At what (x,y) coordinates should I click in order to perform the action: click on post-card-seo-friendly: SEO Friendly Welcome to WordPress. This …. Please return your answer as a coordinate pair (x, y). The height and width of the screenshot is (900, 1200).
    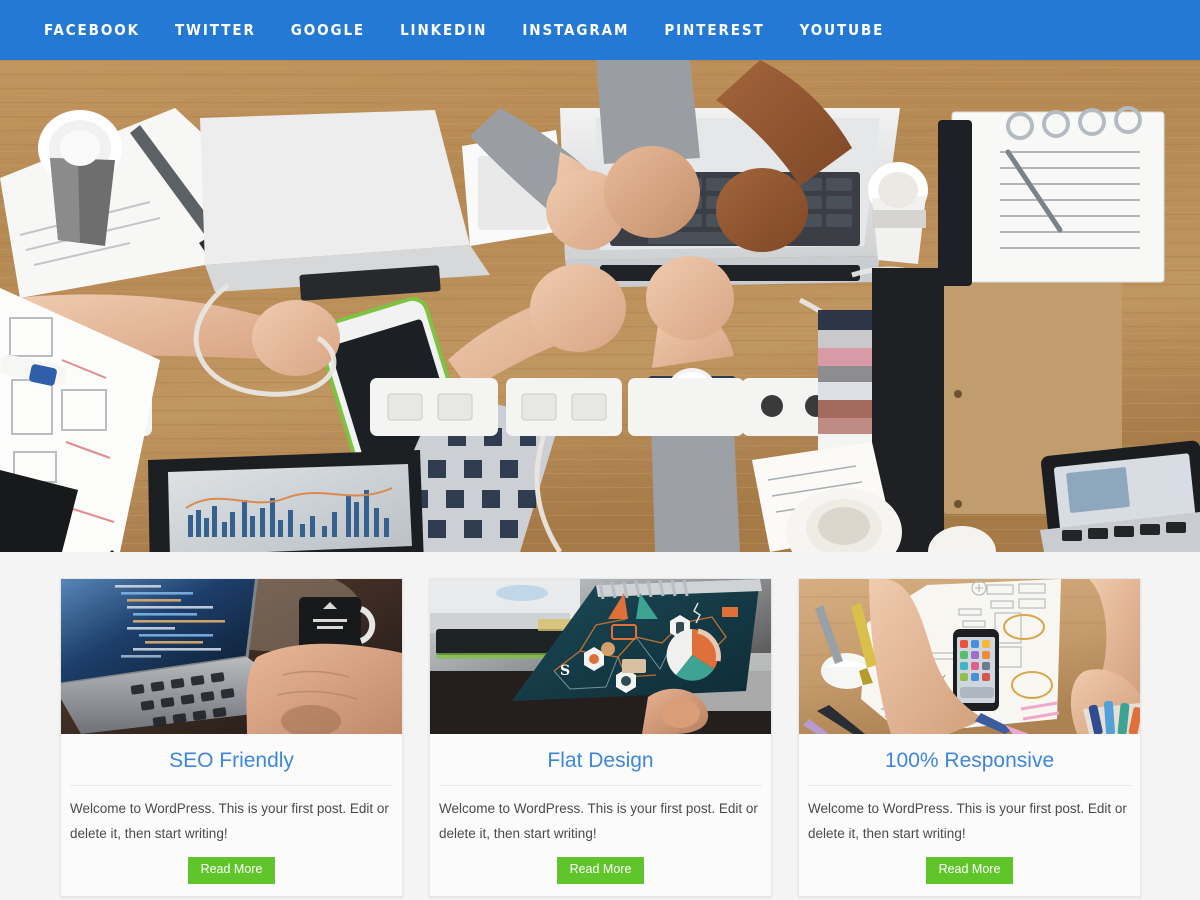
    Looking at the image, I should click on (231, 737).